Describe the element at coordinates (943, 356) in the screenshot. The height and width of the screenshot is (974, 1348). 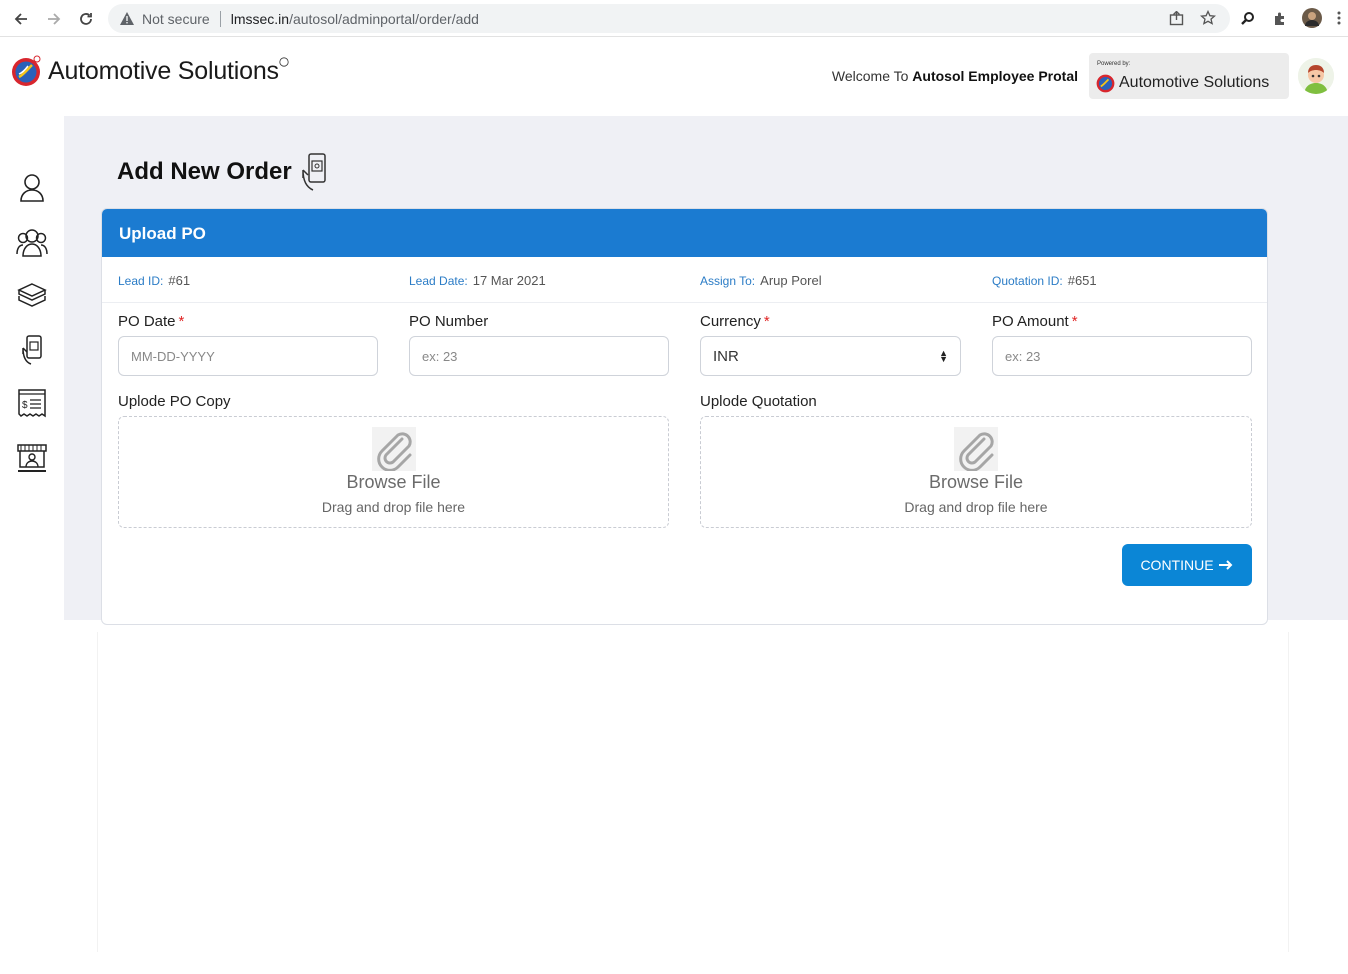
I see `select-caret-icon: ▲ ▼` at that location.